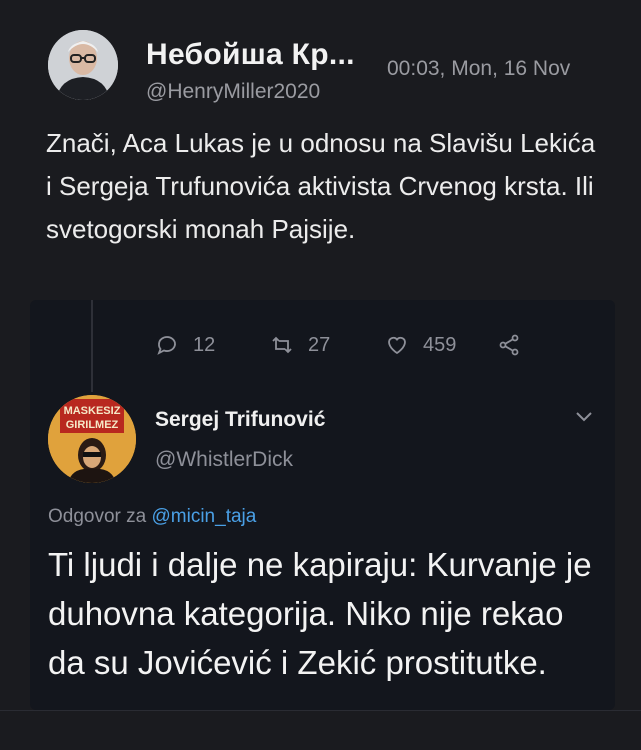  What do you see at coordinates (224, 460) in the screenshot?
I see `quoted-author-handle: @WhistlerDick` at bounding box center [224, 460].